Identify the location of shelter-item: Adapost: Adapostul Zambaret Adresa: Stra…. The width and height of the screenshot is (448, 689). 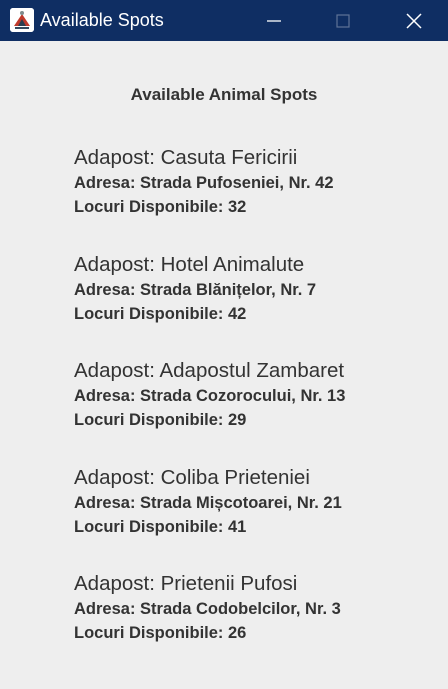
(259, 411).